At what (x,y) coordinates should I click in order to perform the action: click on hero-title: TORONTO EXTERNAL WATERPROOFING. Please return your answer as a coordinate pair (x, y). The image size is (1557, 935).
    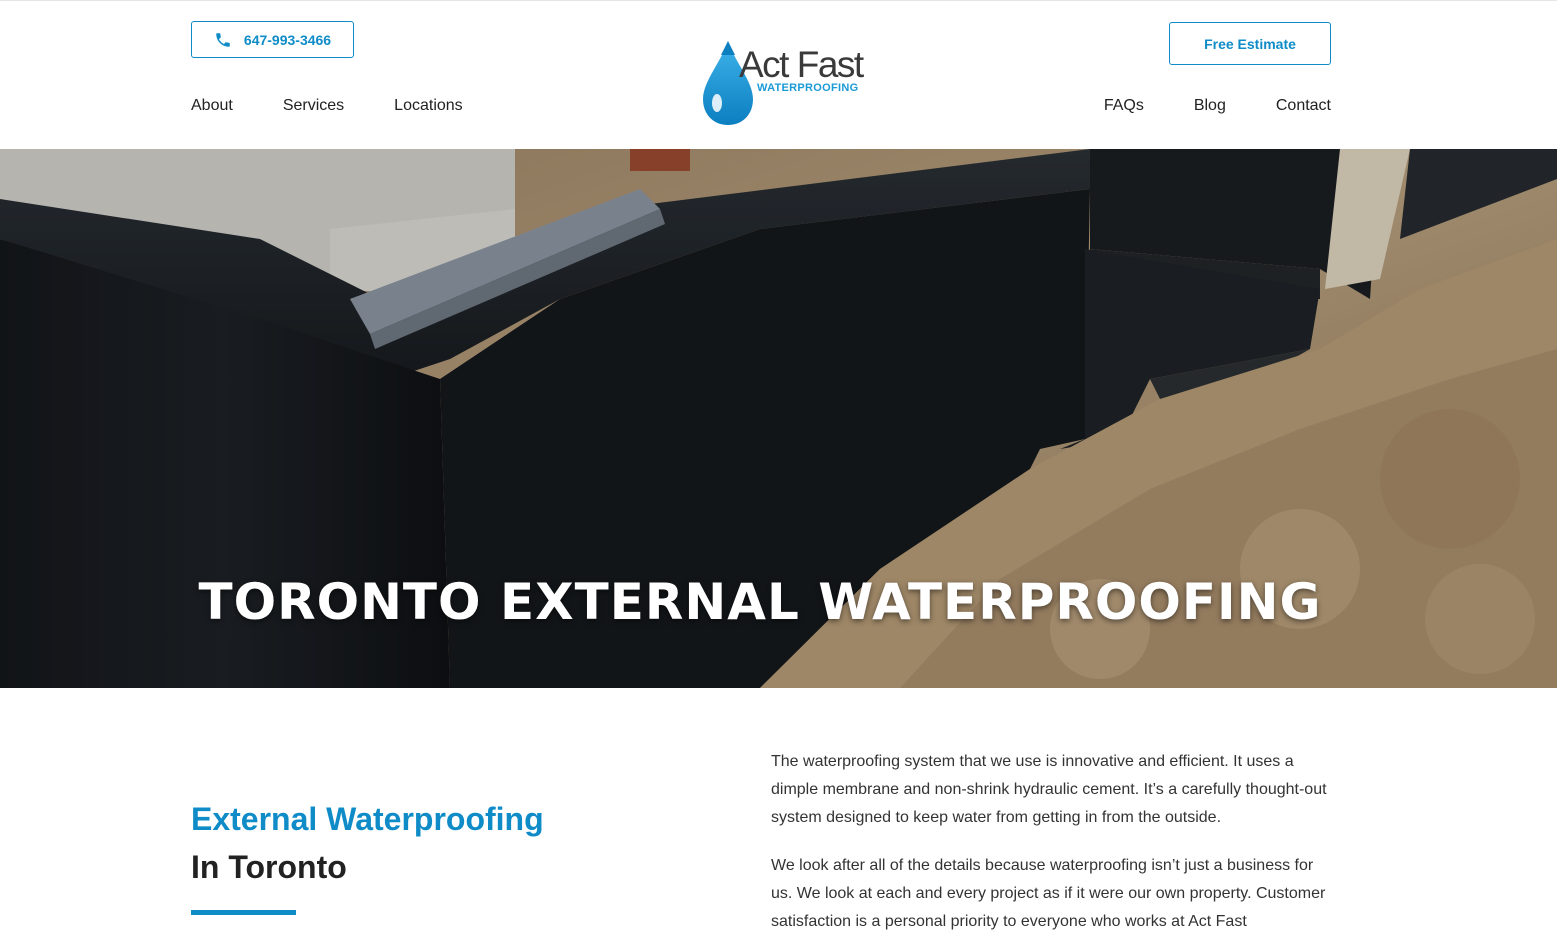
    Looking at the image, I should click on (760, 601).